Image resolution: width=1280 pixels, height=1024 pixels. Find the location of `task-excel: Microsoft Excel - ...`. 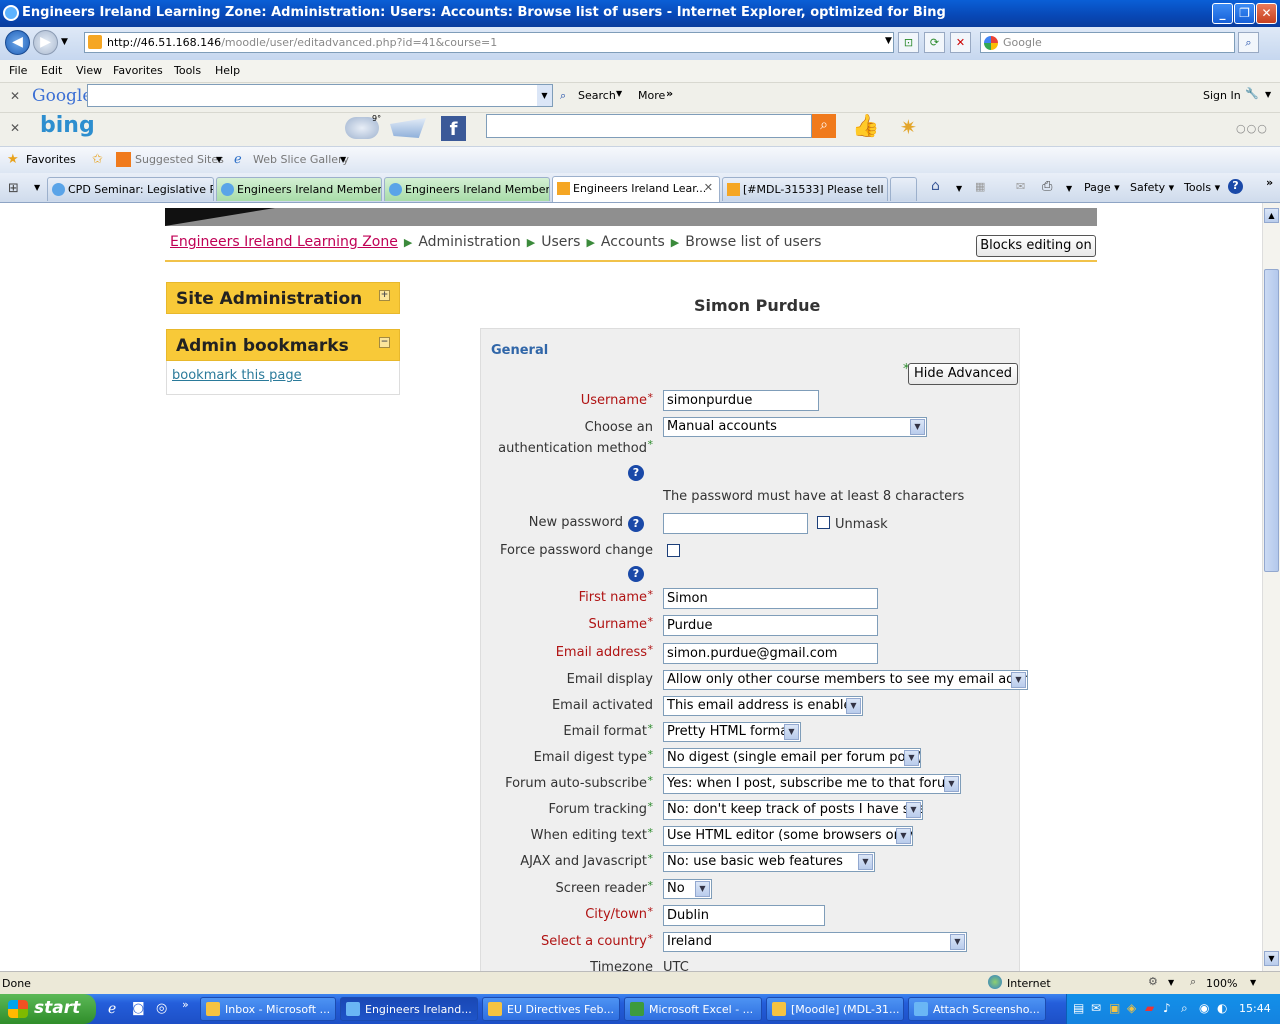

task-excel: Microsoft Excel - ... is located at coordinates (693, 1009).